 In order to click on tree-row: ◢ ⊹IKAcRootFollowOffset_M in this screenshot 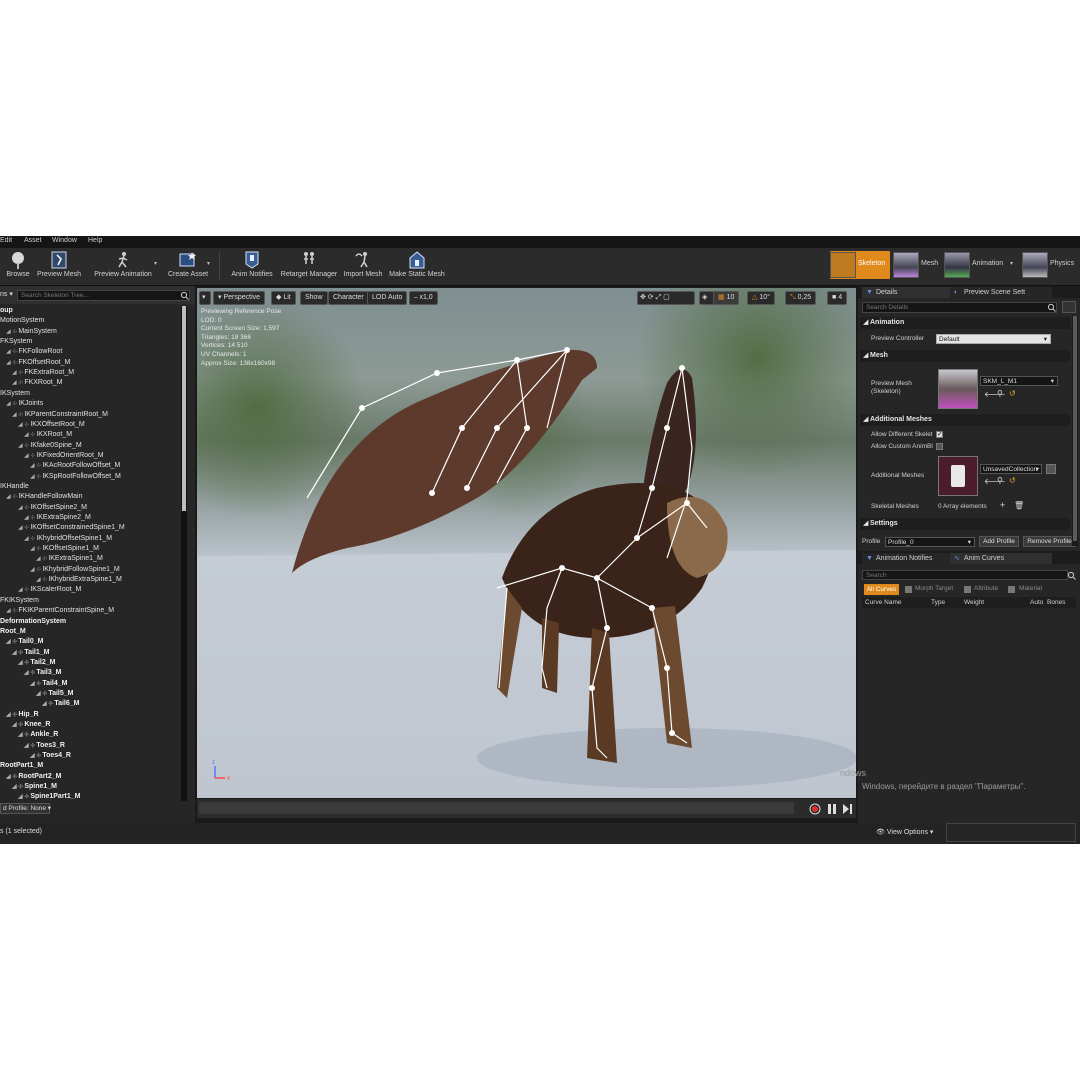, I will do `click(75, 466)`.